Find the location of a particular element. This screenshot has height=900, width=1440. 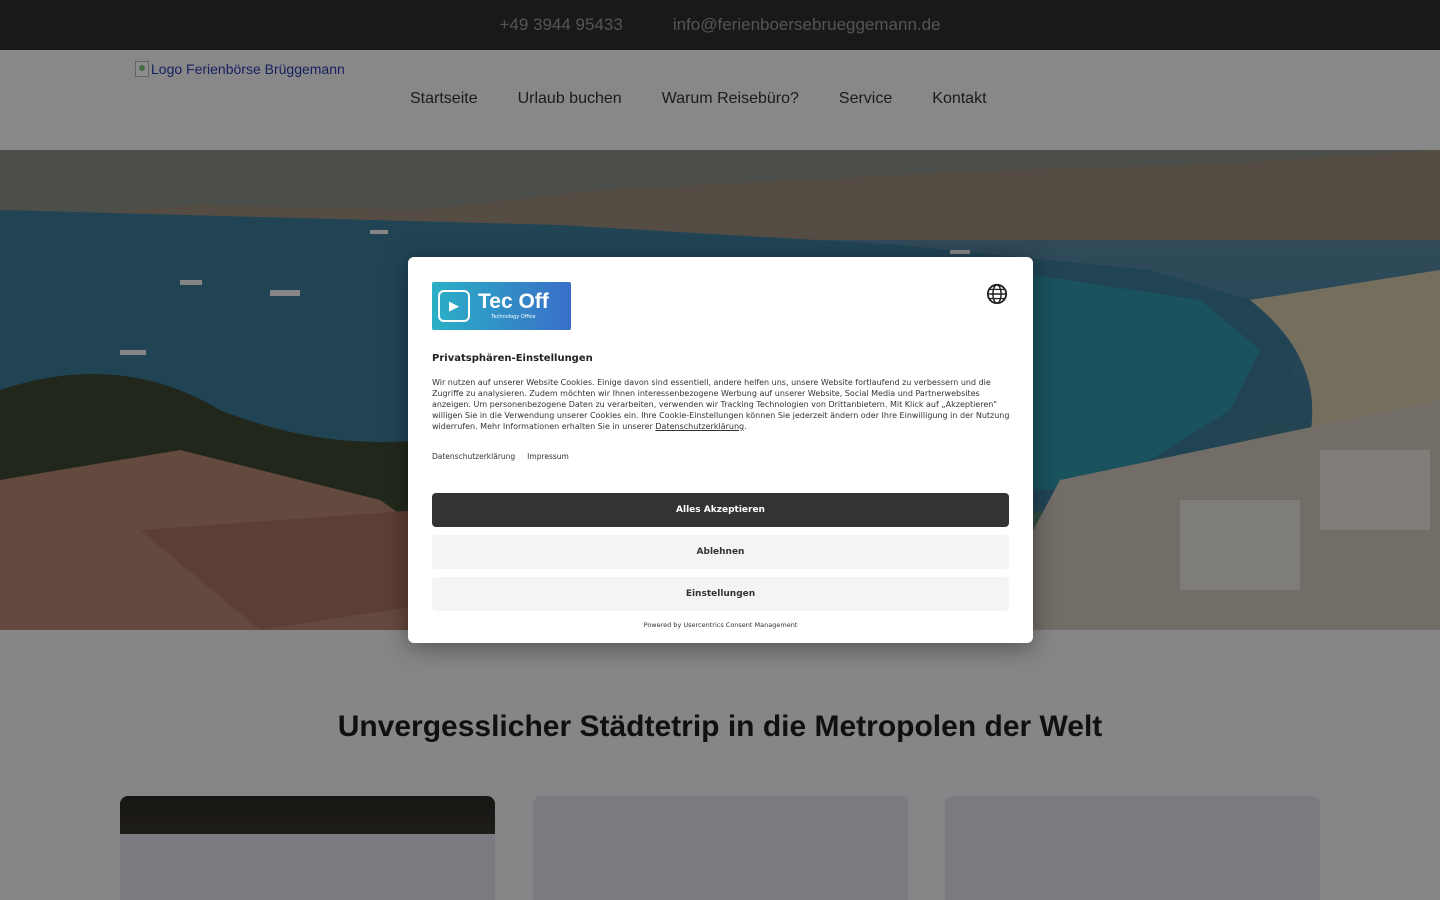

imprint-link: Impressum is located at coordinates (548, 456).